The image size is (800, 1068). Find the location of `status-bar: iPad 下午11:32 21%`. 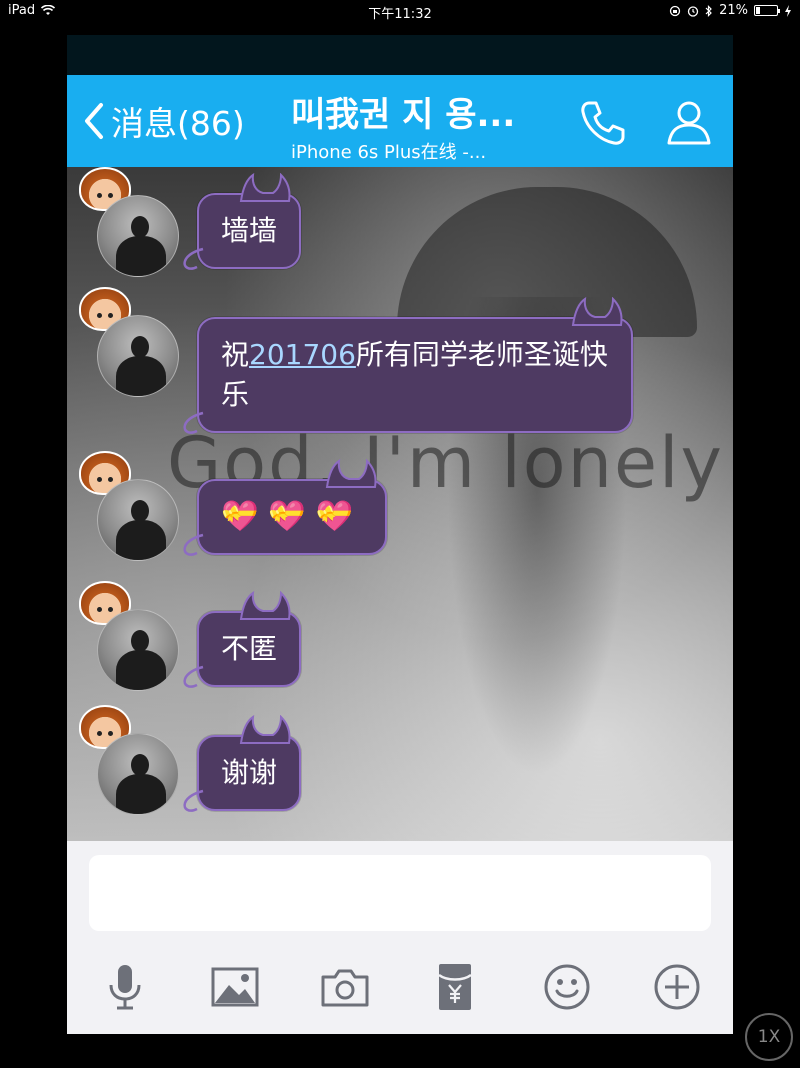

status-bar: iPad 下午11:32 21% is located at coordinates (400, 12).